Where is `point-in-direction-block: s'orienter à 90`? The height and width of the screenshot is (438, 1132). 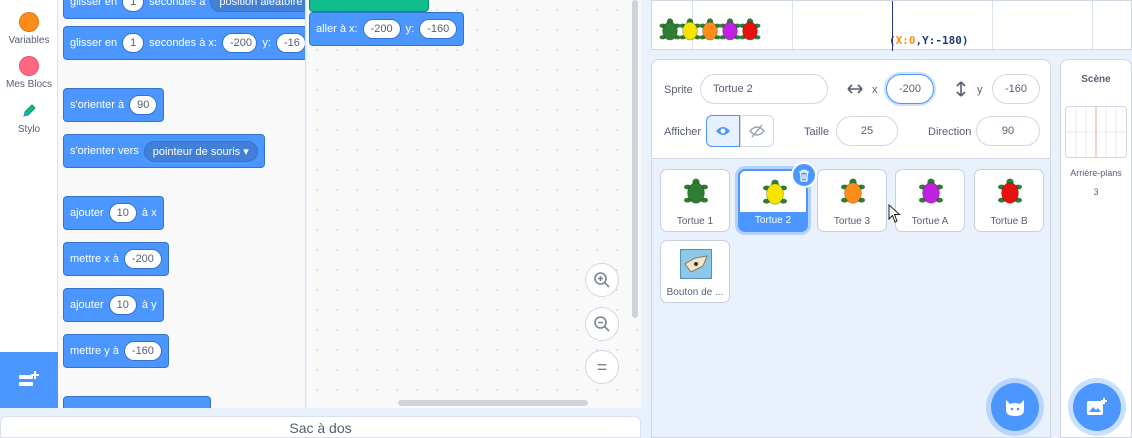 point-in-direction-block: s'orienter à 90 is located at coordinates (114, 105).